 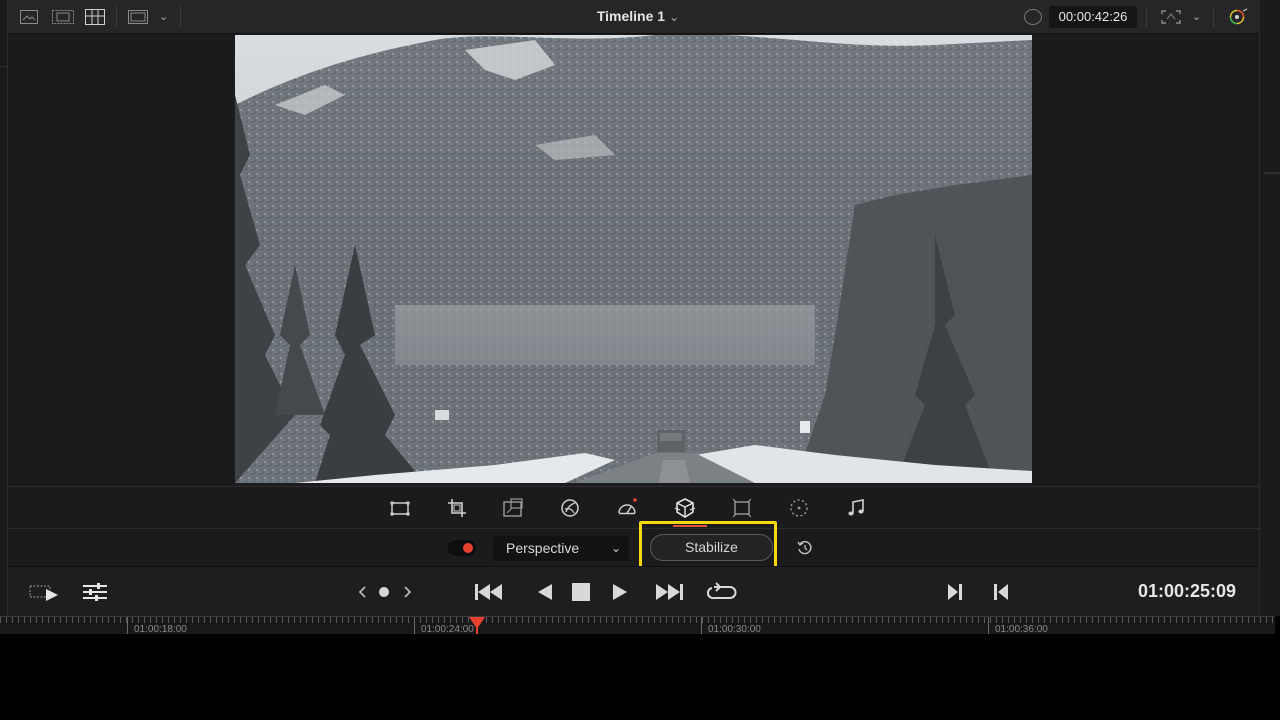 I want to click on transport-bar: 01:00:25:09, so click(x=633, y=591).